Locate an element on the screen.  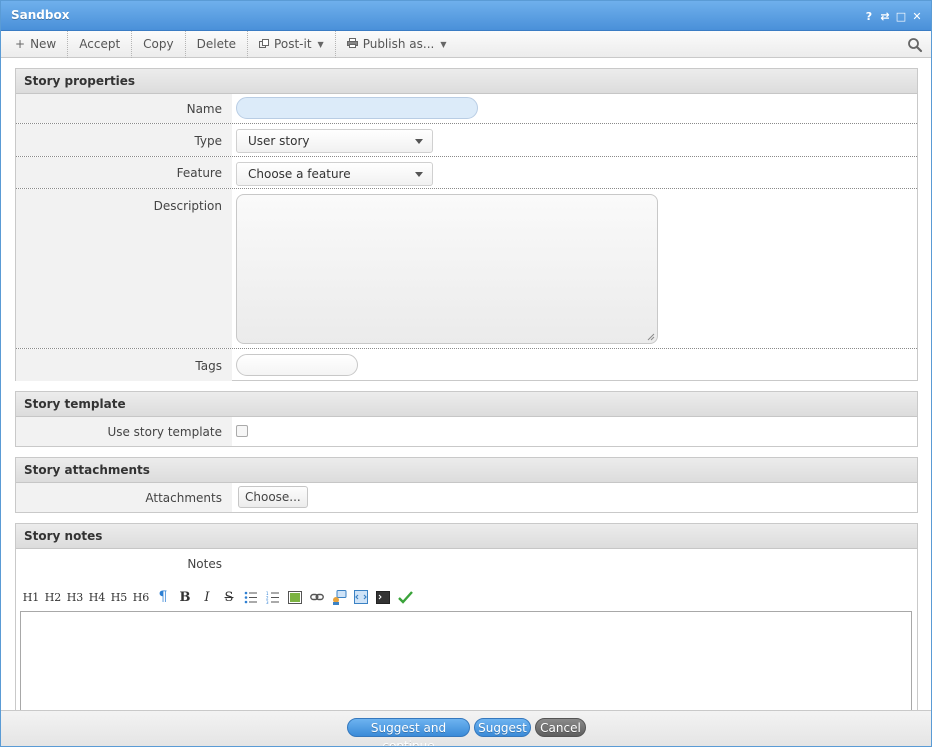
notes-editor-textarea is located at coordinates (466, 660).